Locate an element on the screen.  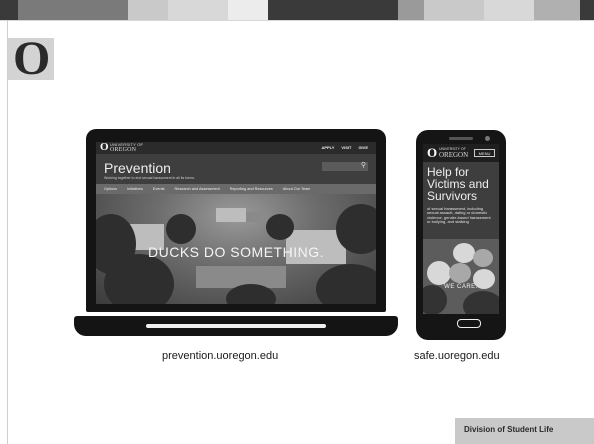
site-o-logo: O is located at coordinates (104, 147).